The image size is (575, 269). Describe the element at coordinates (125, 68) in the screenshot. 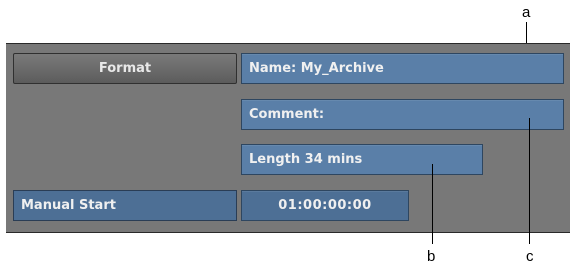

I see `format-button: Format` at that location.